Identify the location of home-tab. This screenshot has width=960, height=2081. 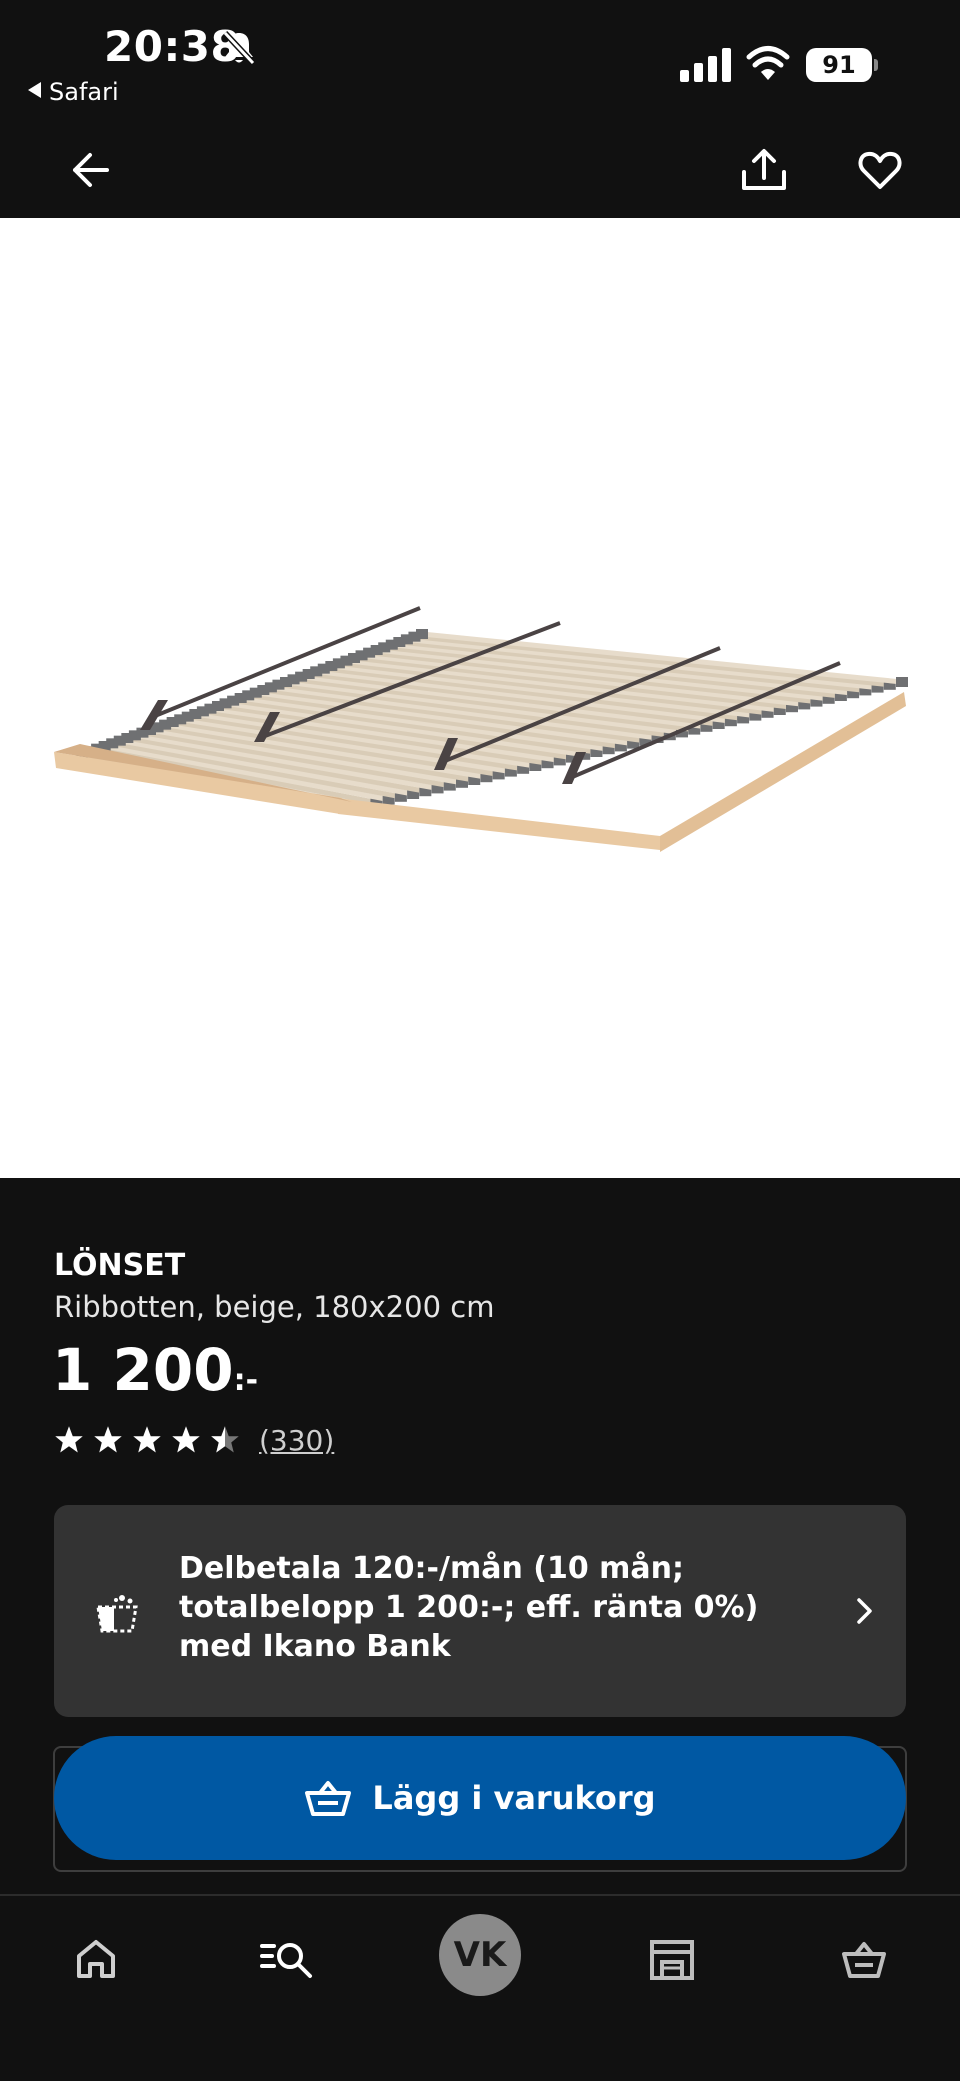
(96, 1959).